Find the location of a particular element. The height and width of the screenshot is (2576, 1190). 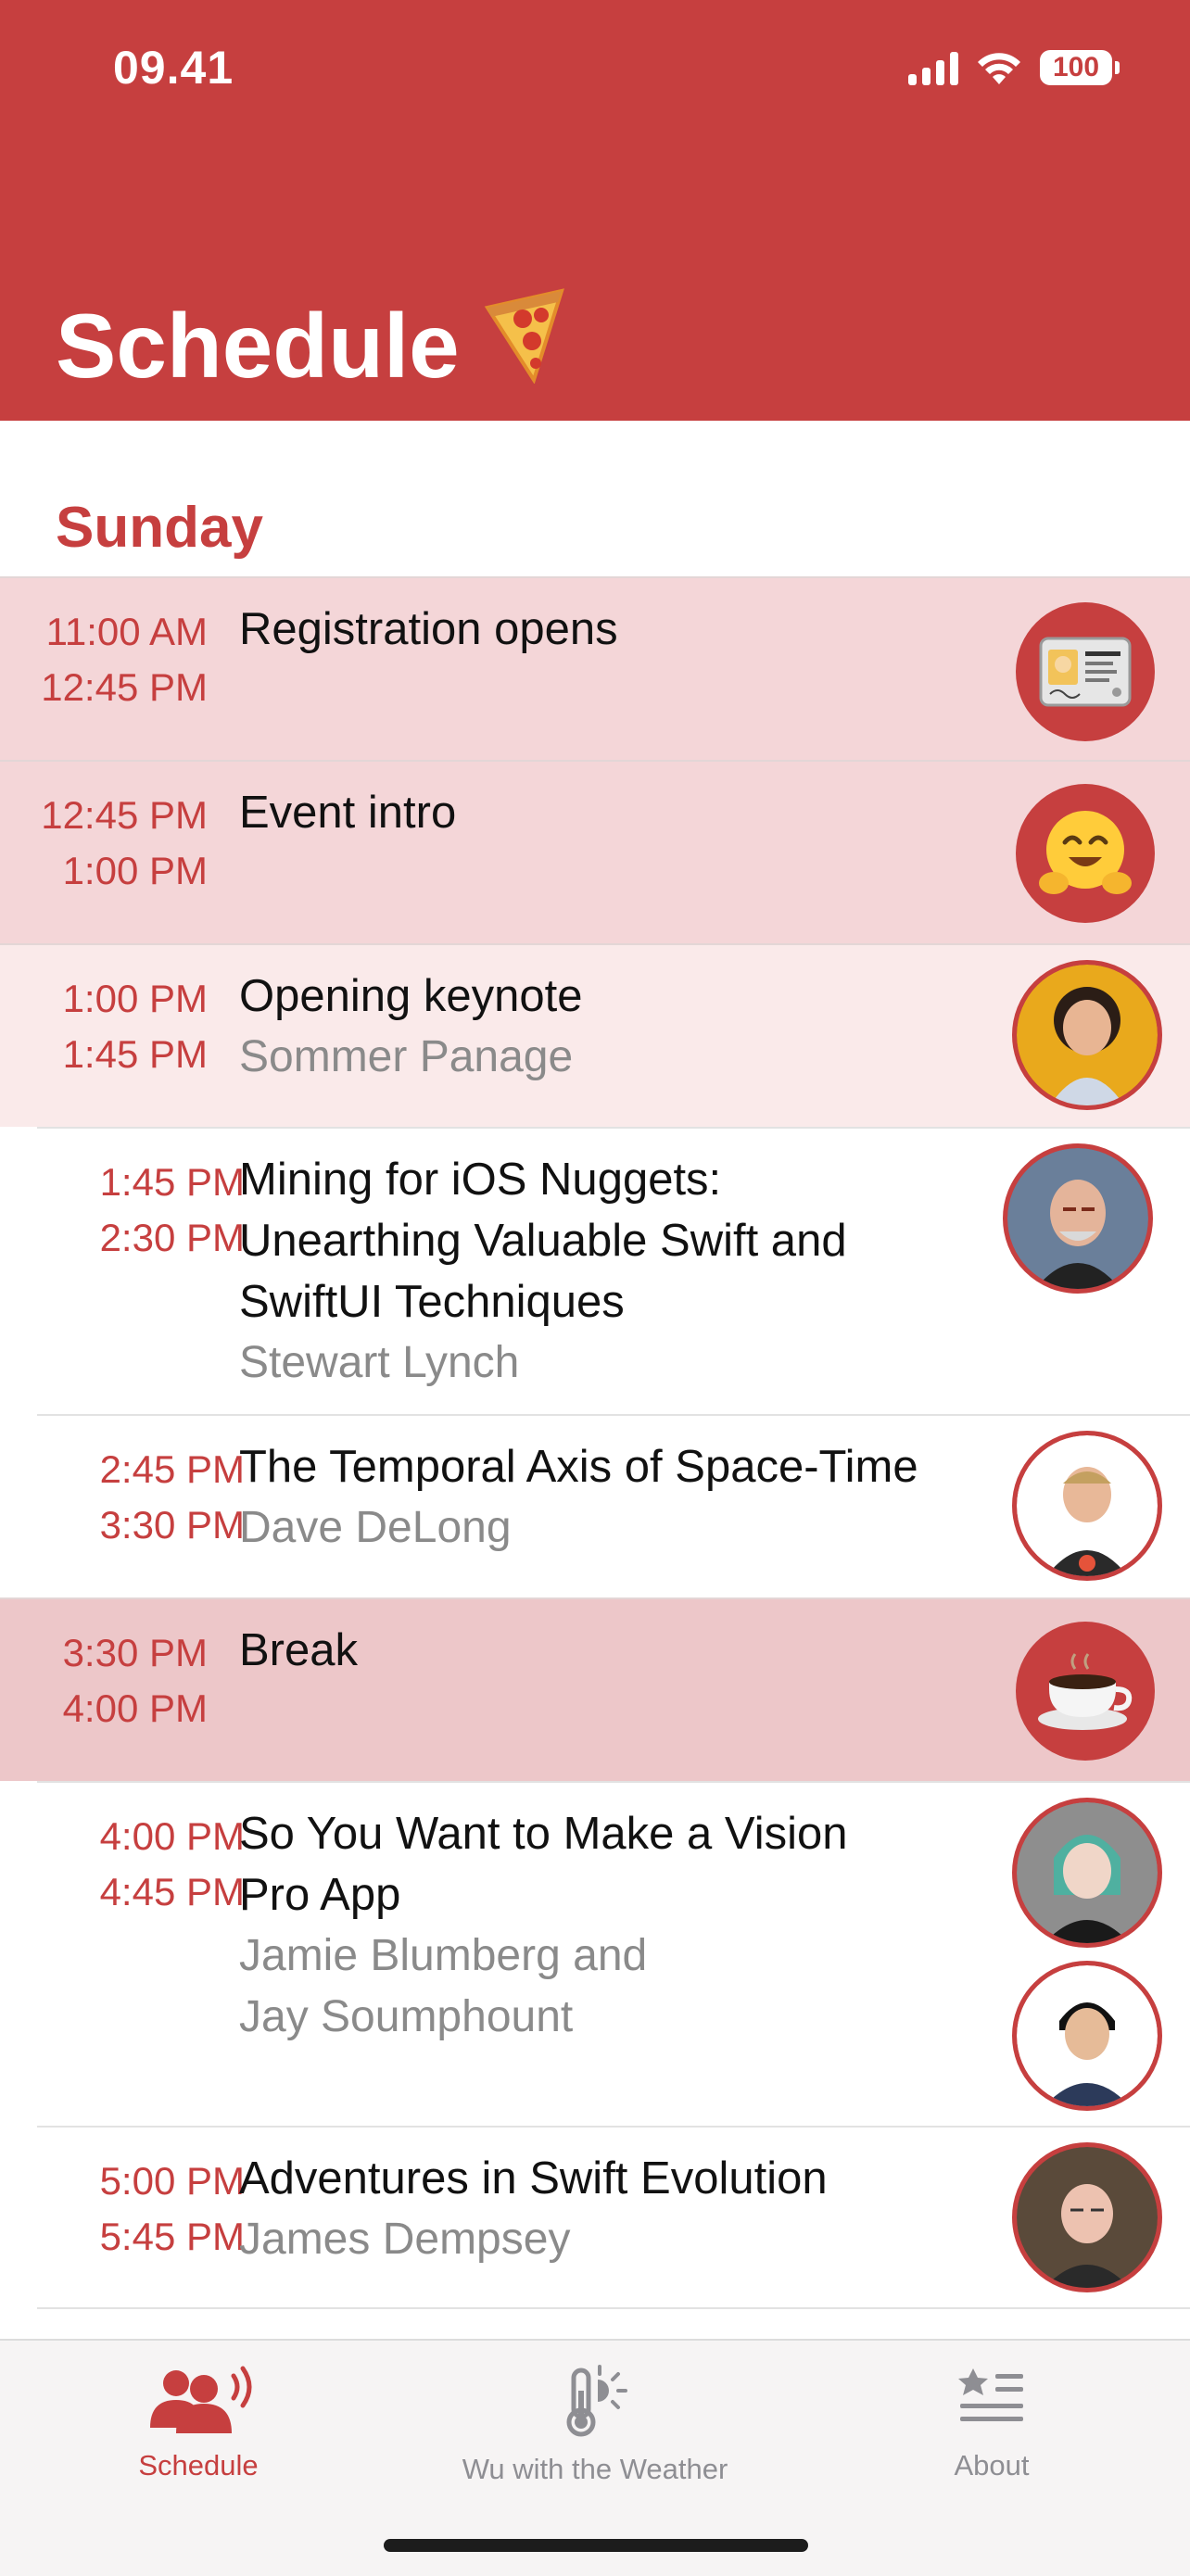

session-times: 1:00 PM 1:45 PM is located at coordinates (135, 1026).